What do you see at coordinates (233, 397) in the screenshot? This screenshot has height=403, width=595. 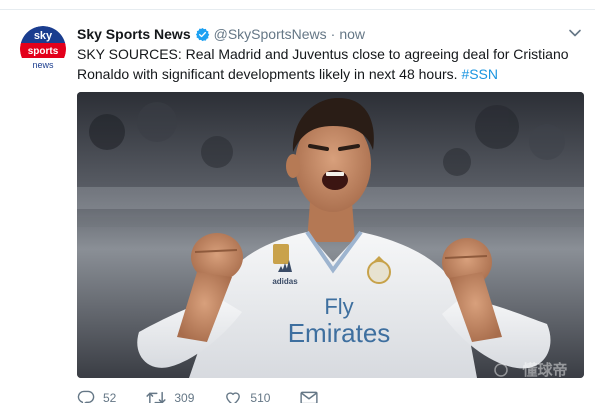 I see `heart-icon` at bounding box center [233, 397].